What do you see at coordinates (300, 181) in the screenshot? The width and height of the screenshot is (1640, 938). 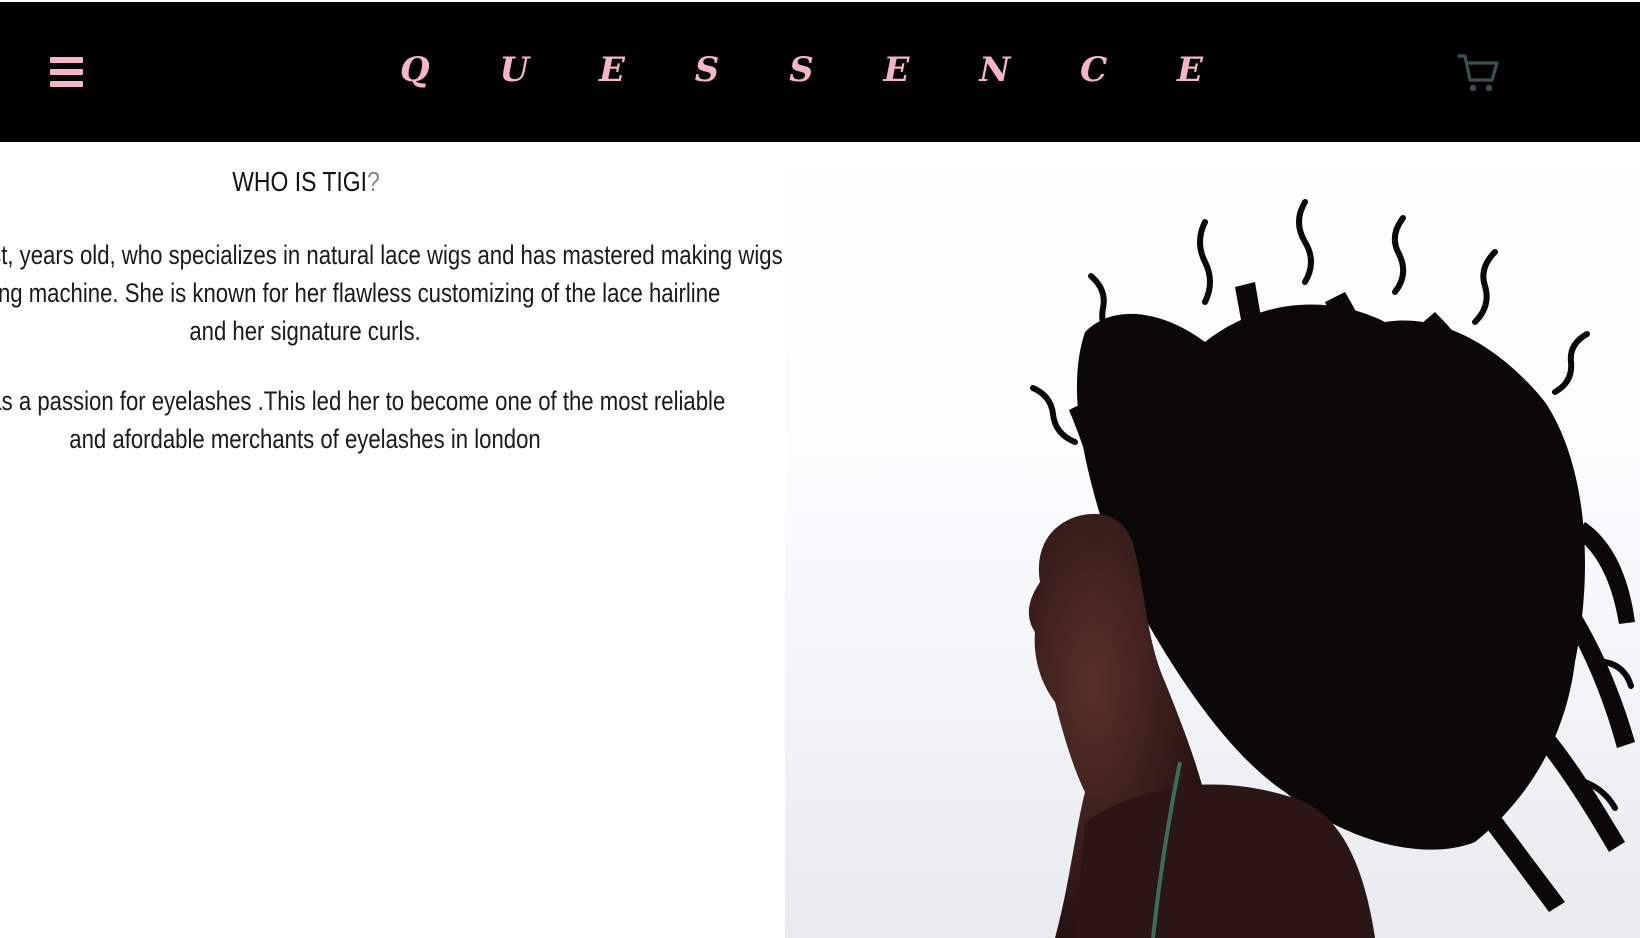 I see `about-heading-text: WHO IS TIGI` at bounding box center [300, 181].